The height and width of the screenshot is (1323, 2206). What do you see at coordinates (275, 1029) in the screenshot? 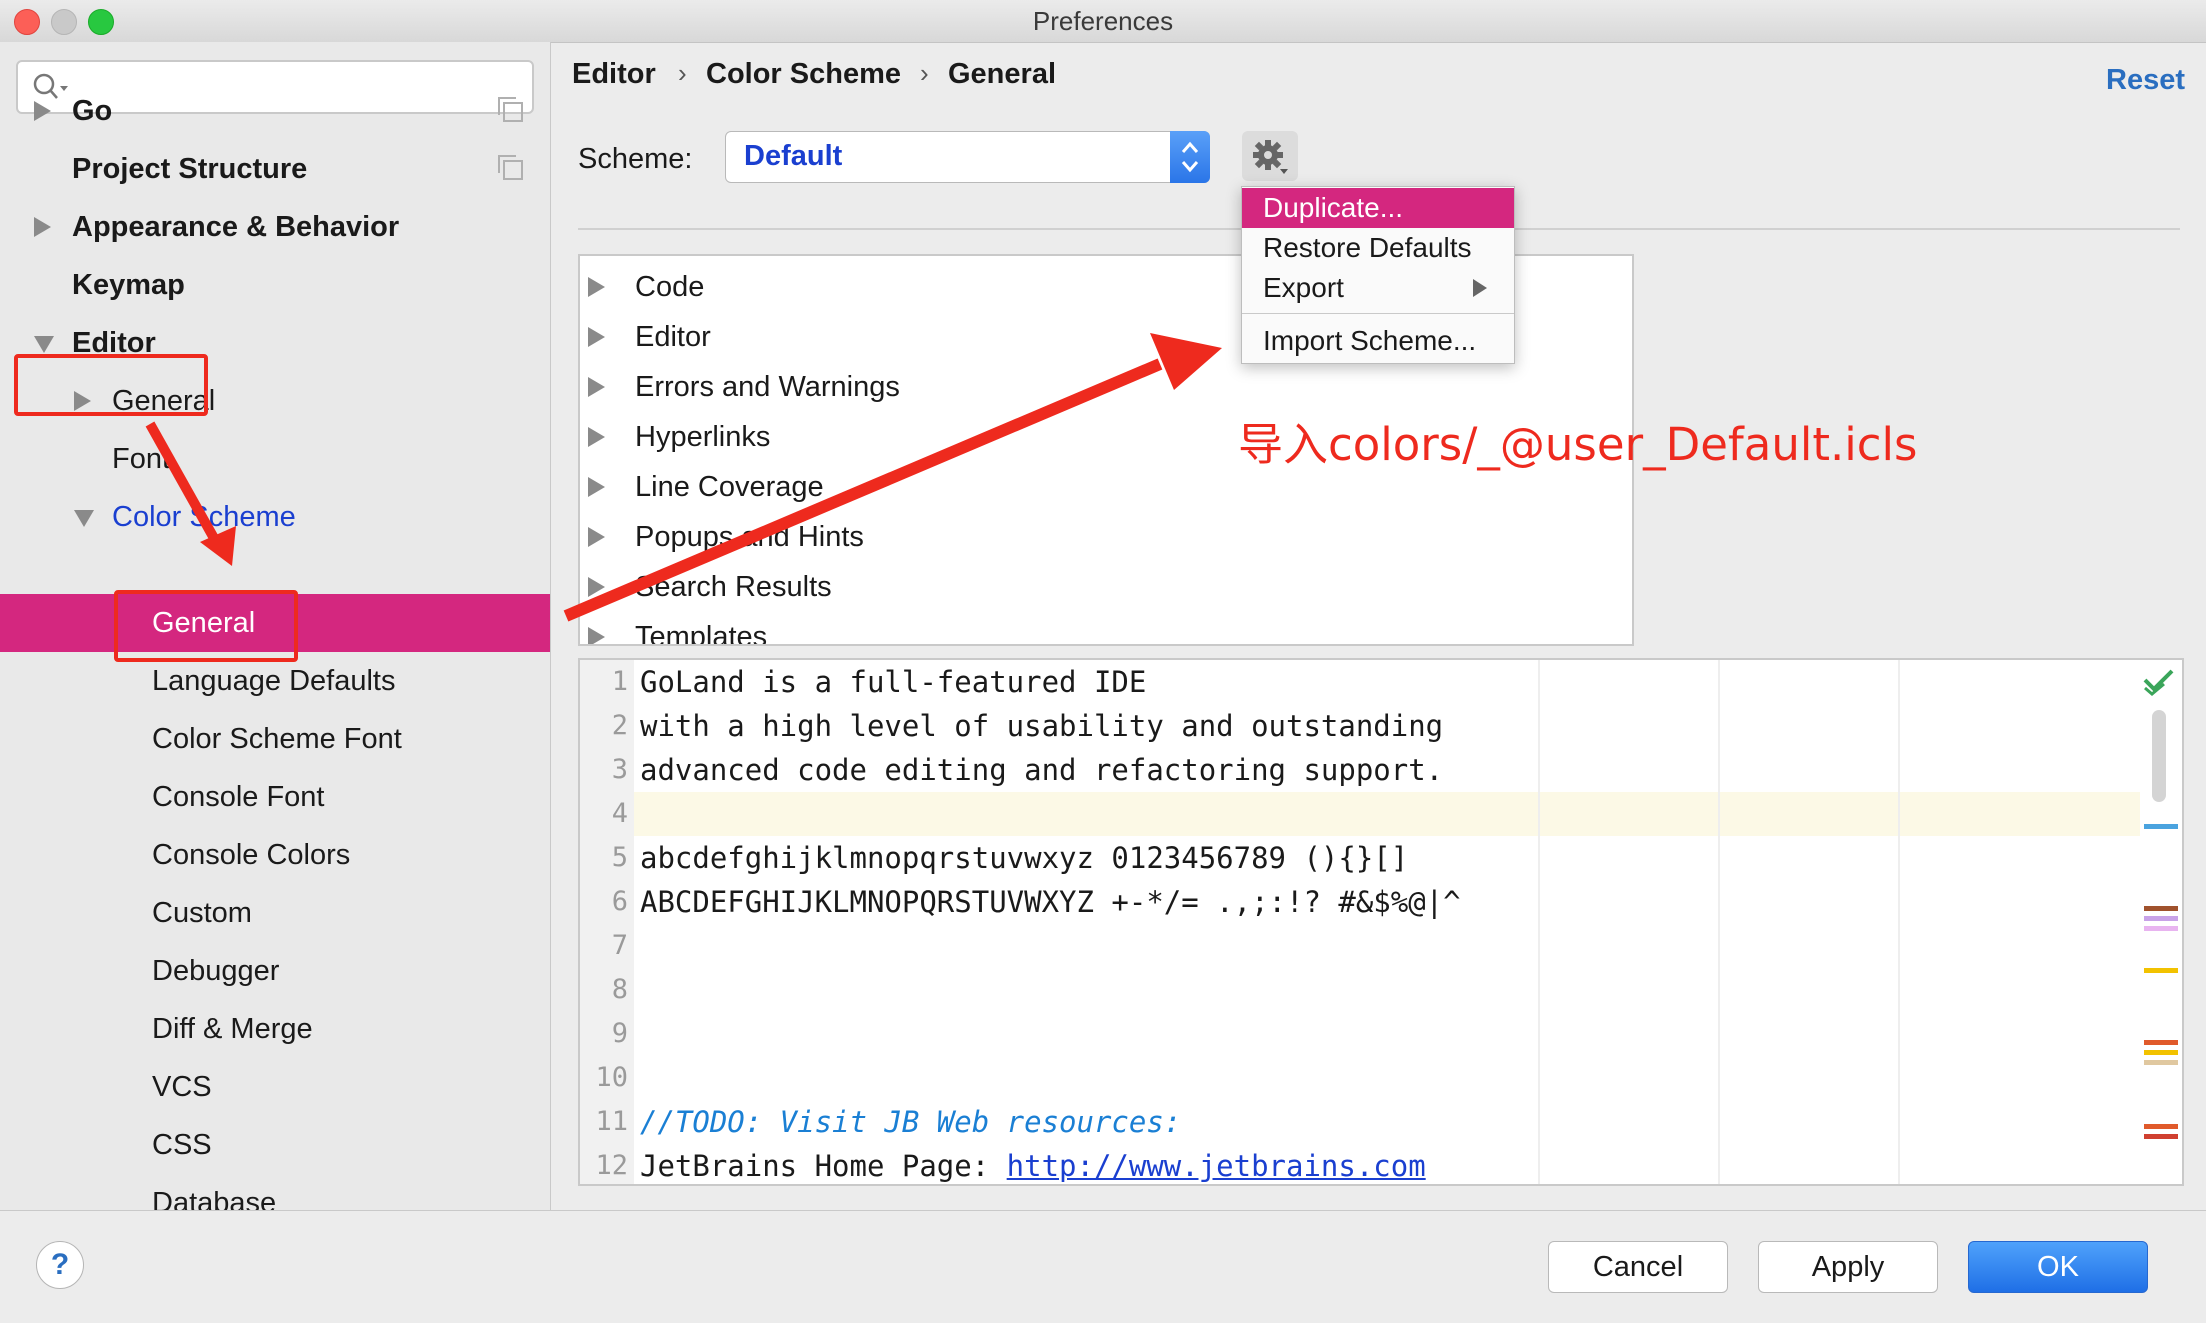
I see `sidebar-item-diff-merge: Diff & Merge` at bounding box center [275, 1029].